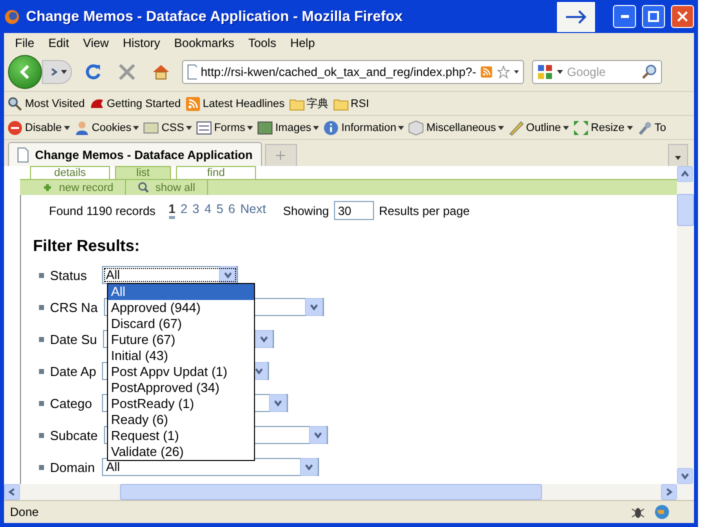 The height and width of the screenshot is (527, 720). What do you see at coordinates (25, 512) in the screenshot?
I see `status-text: Done` at bounding box center [25, 512].